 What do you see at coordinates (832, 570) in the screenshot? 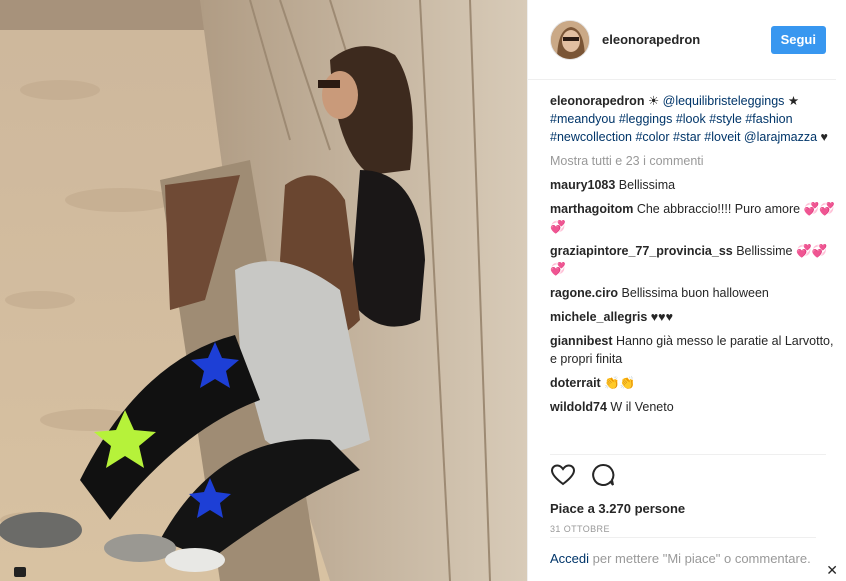
I see `close-icon: ✕` at bounding box center [832, 570].